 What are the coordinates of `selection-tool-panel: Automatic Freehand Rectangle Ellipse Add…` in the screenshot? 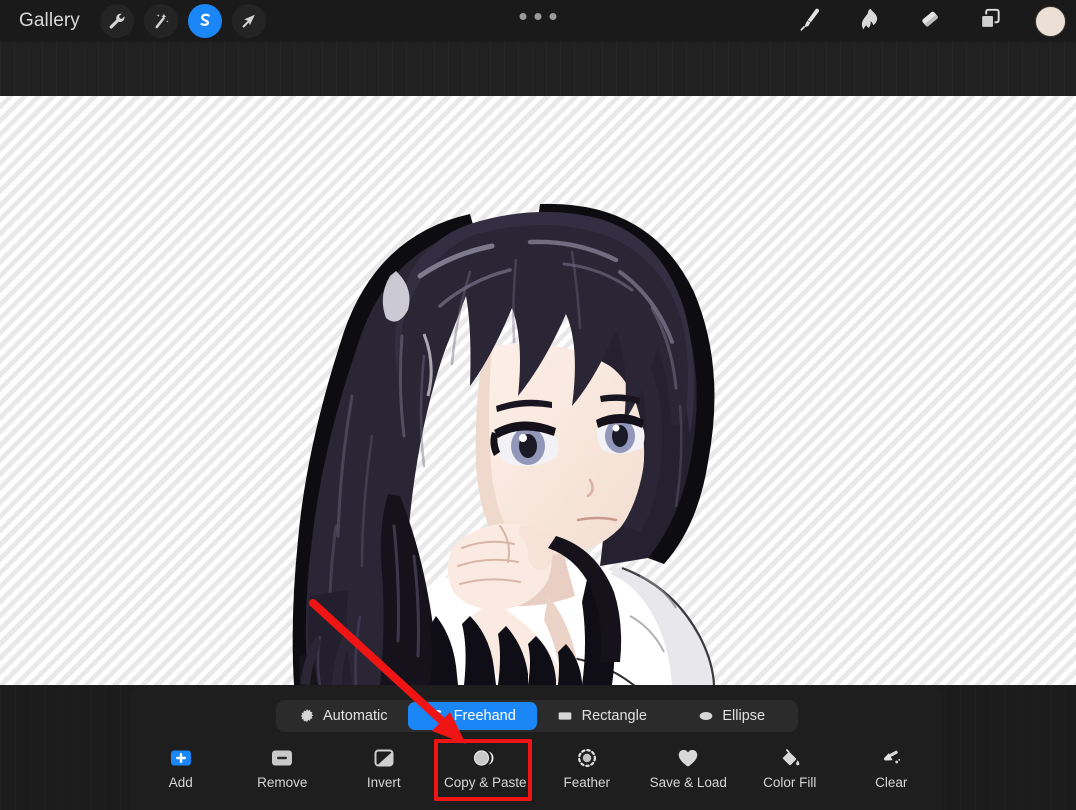 It's located at (536, 748).